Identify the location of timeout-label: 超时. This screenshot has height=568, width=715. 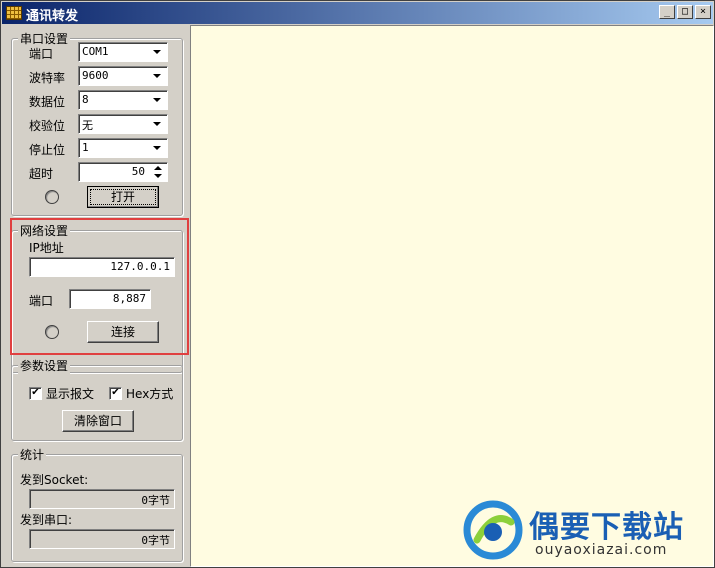
(41, 174).